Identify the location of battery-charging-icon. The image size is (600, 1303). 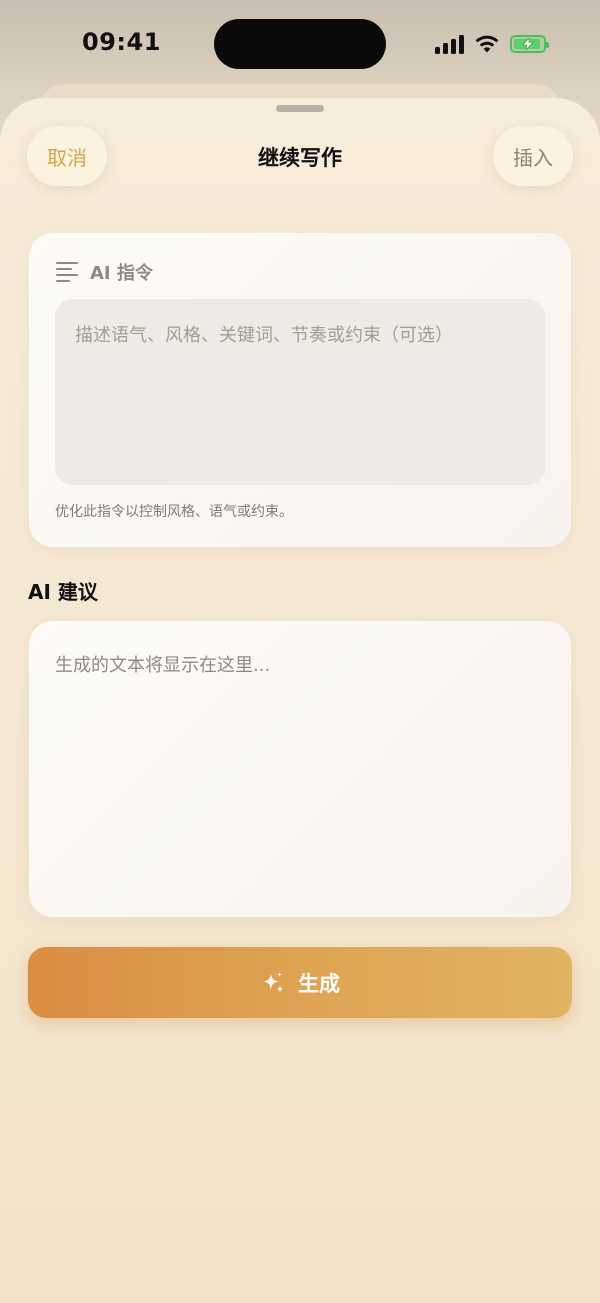
(529, 44).